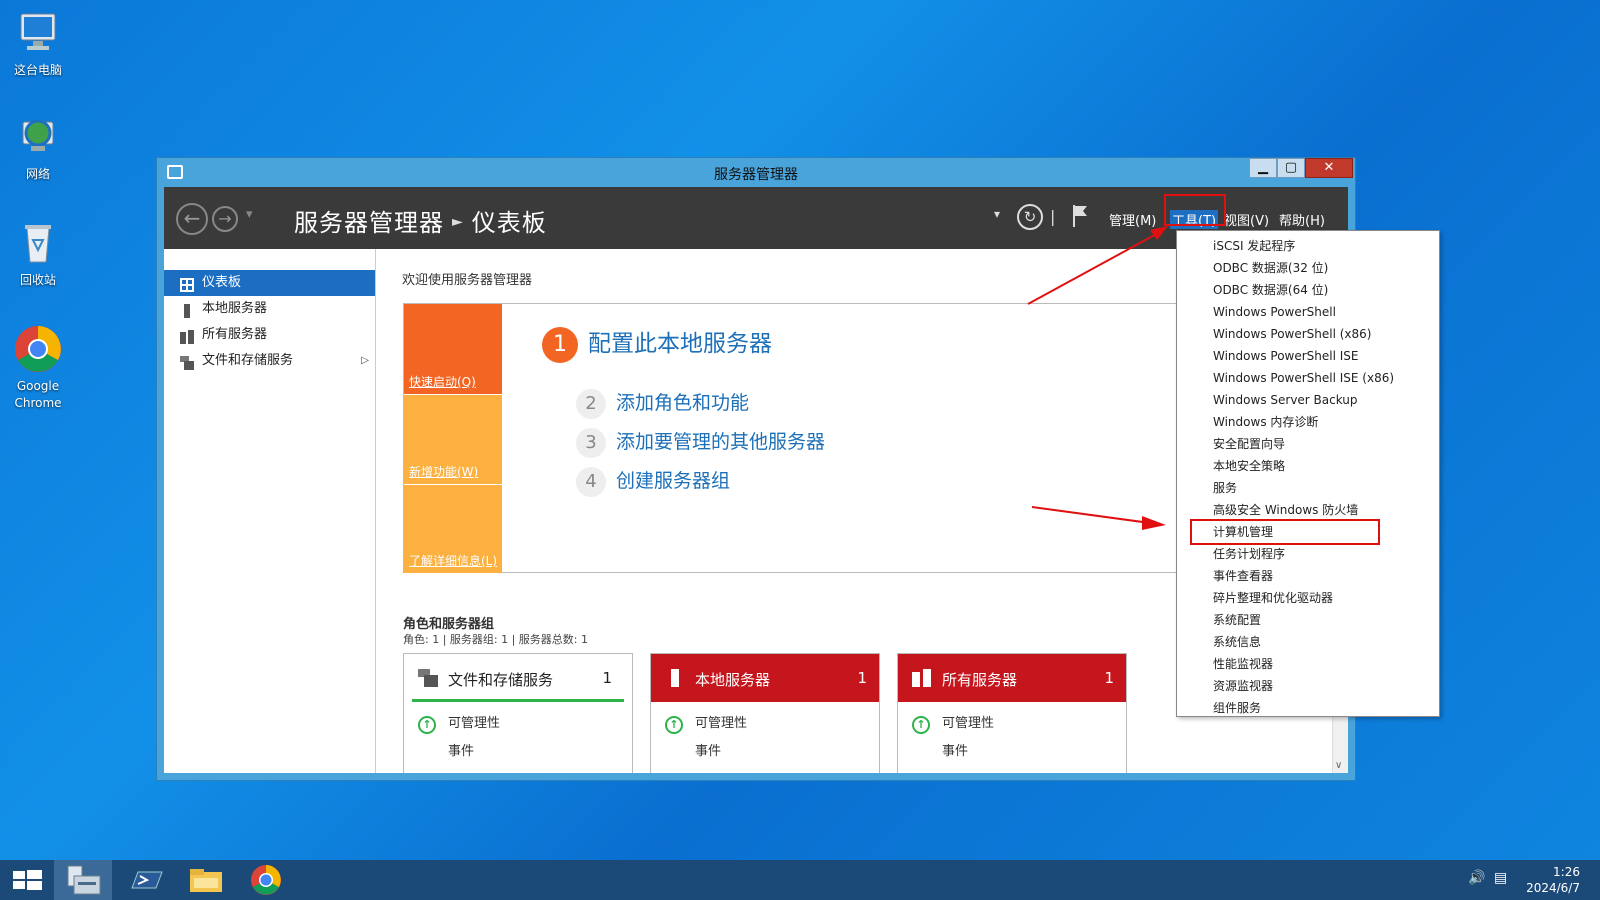 This screenshot has width=1600, height=900. I want to click on volume-icon: 🔊, so click(1476, 878).